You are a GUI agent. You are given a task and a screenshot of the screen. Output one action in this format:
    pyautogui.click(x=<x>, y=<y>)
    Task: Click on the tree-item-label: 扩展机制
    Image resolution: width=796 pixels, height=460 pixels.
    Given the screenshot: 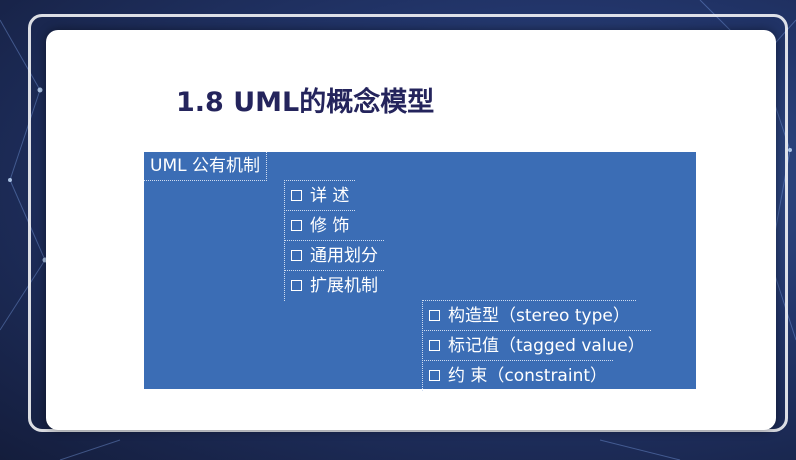 What is the action you would take?
    pyautogui.click(x=344, y=286)
    